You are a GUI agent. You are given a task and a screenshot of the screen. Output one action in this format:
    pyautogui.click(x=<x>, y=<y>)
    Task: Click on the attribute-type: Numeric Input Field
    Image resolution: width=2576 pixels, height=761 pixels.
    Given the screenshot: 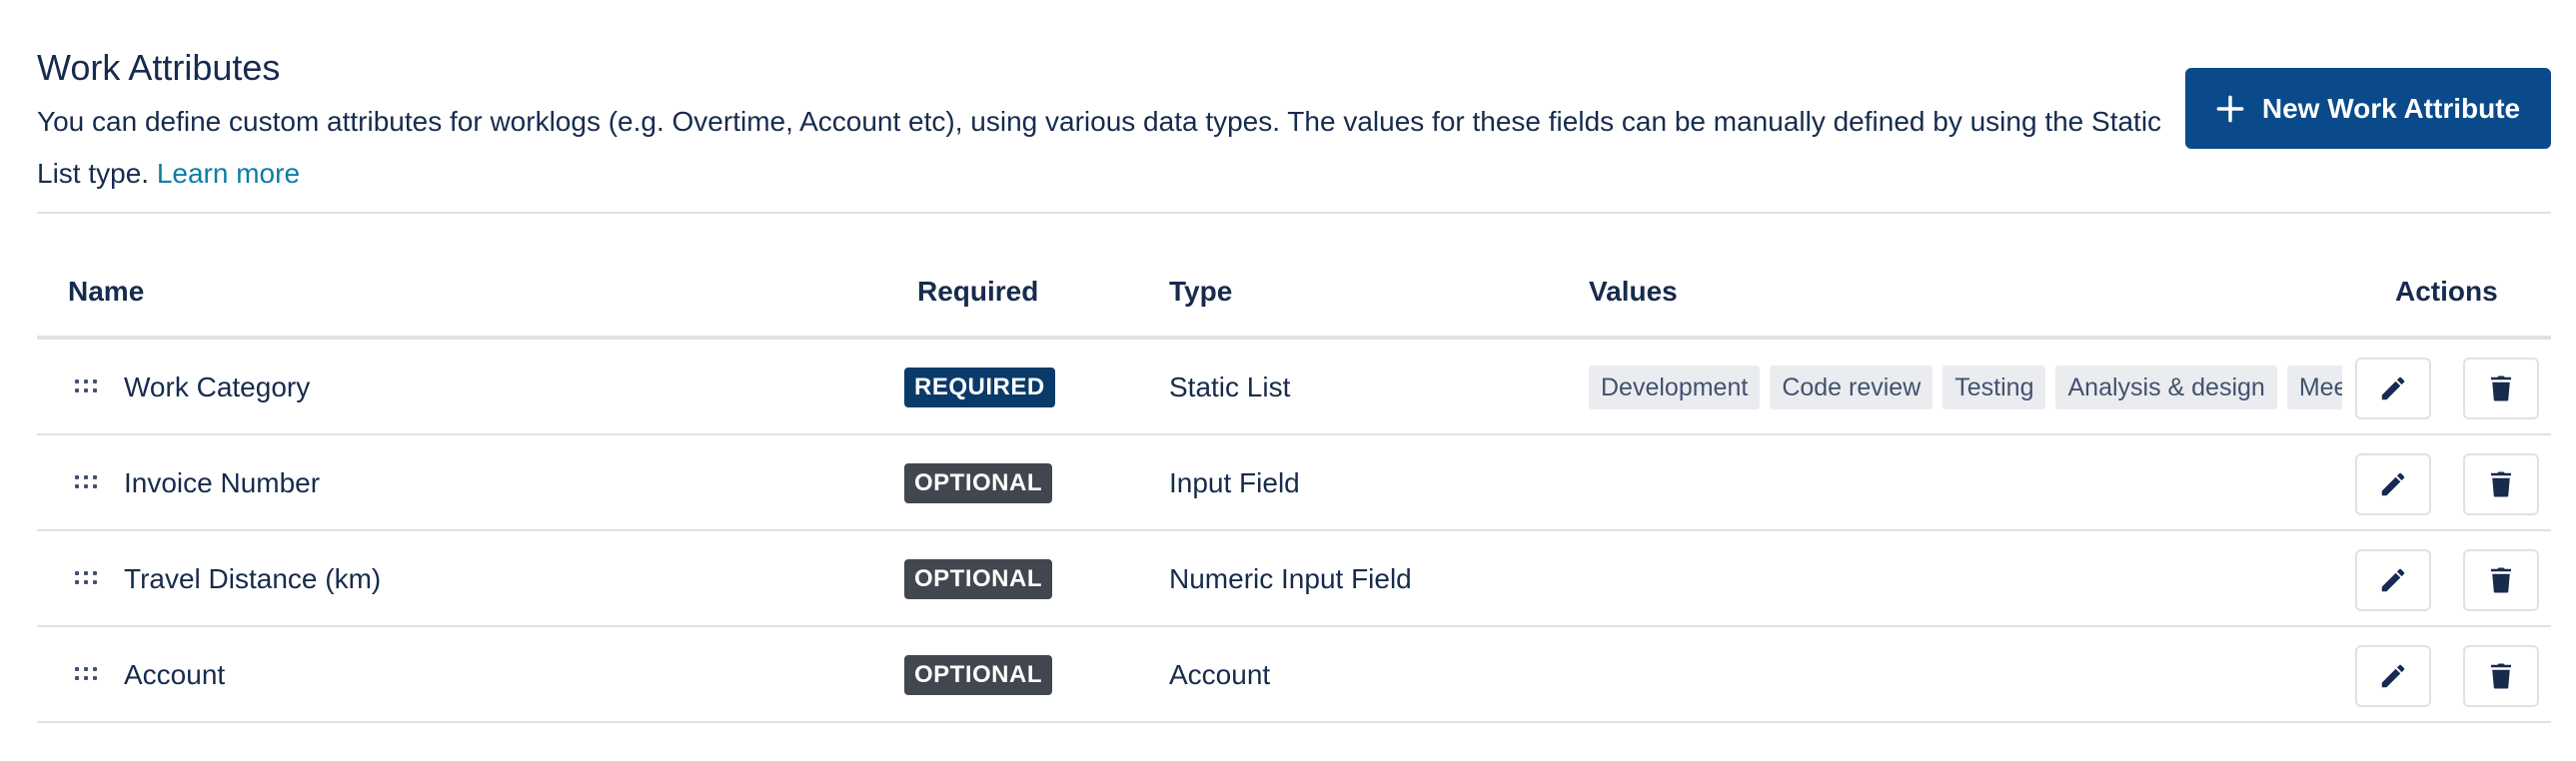 What is the action you would take?
    pyautogui.click(x=1290, y=578)
    